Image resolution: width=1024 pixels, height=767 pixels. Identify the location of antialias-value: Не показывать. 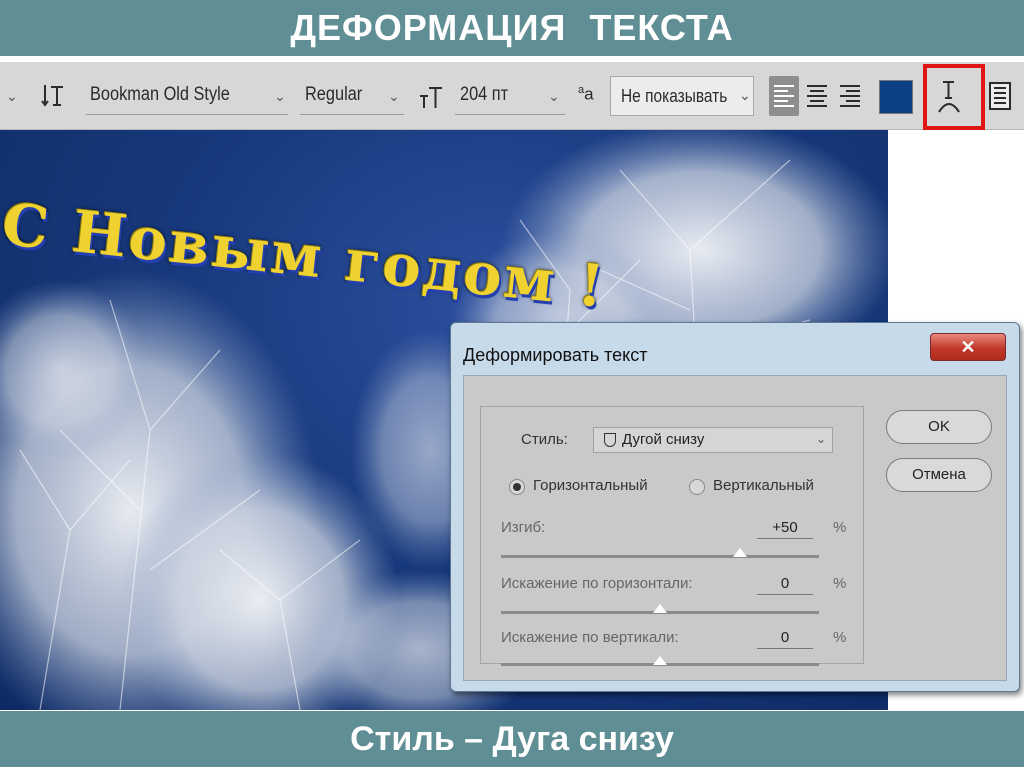
(674, 96).